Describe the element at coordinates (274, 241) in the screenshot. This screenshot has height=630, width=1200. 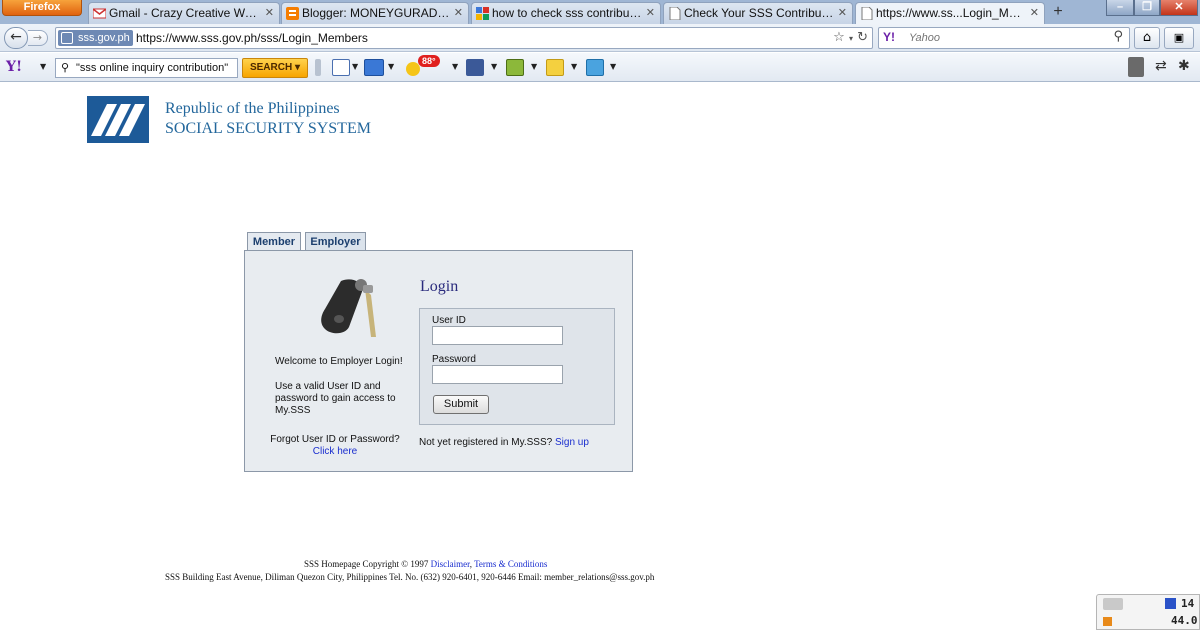
I see `tab-member: Member` at that location.